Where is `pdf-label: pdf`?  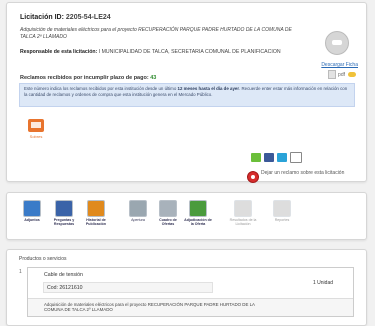 pdf-label: pdf is located at coordinates (341, 74).